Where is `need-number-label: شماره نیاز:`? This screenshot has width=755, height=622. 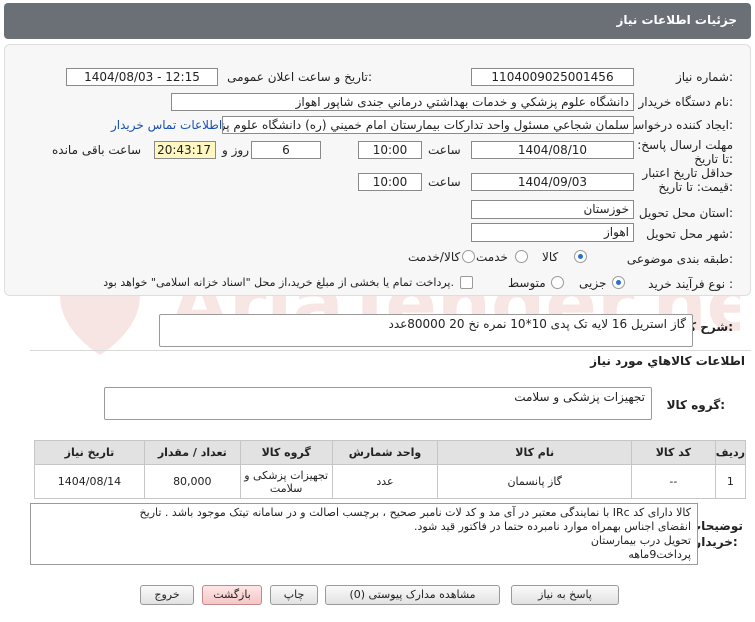
need-number-label: شماره نیاز: is located at coordinates (704, 77).